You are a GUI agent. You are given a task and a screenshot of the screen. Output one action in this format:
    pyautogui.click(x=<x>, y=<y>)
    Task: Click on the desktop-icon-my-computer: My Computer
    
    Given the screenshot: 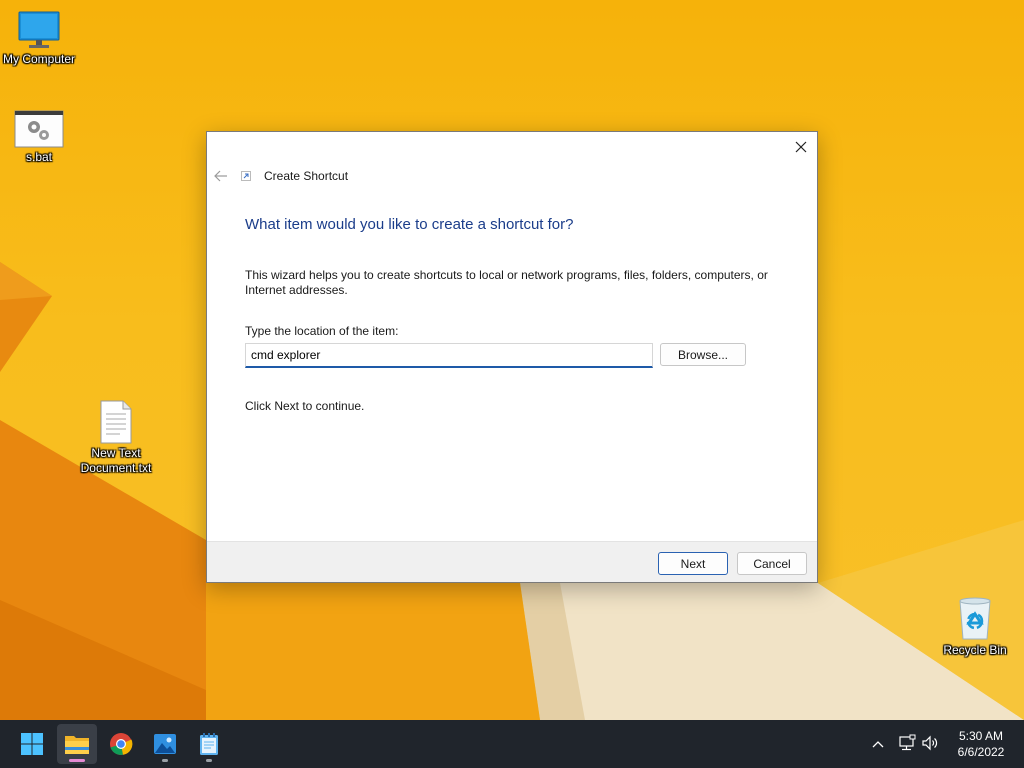 What is the action you would take?
    pyautogui.click(x=39, y=38)
    